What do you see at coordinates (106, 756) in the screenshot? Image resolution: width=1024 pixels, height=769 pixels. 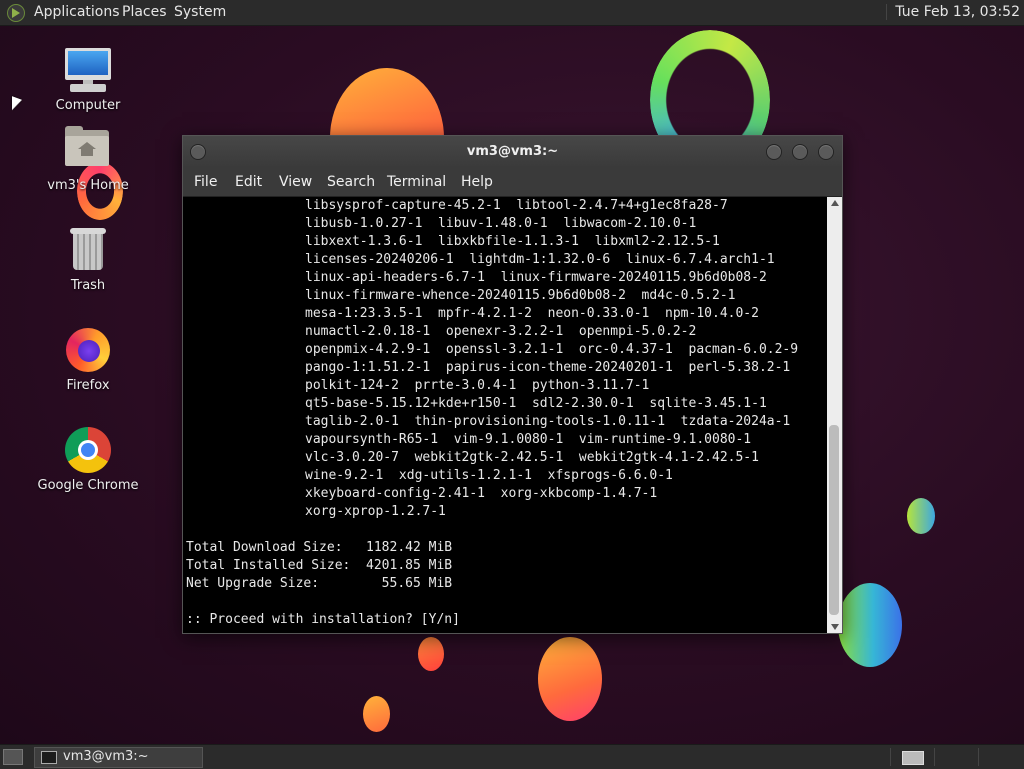 I see `taskbar-label: vm3@vm3:~` at bounding box center [106, 756].